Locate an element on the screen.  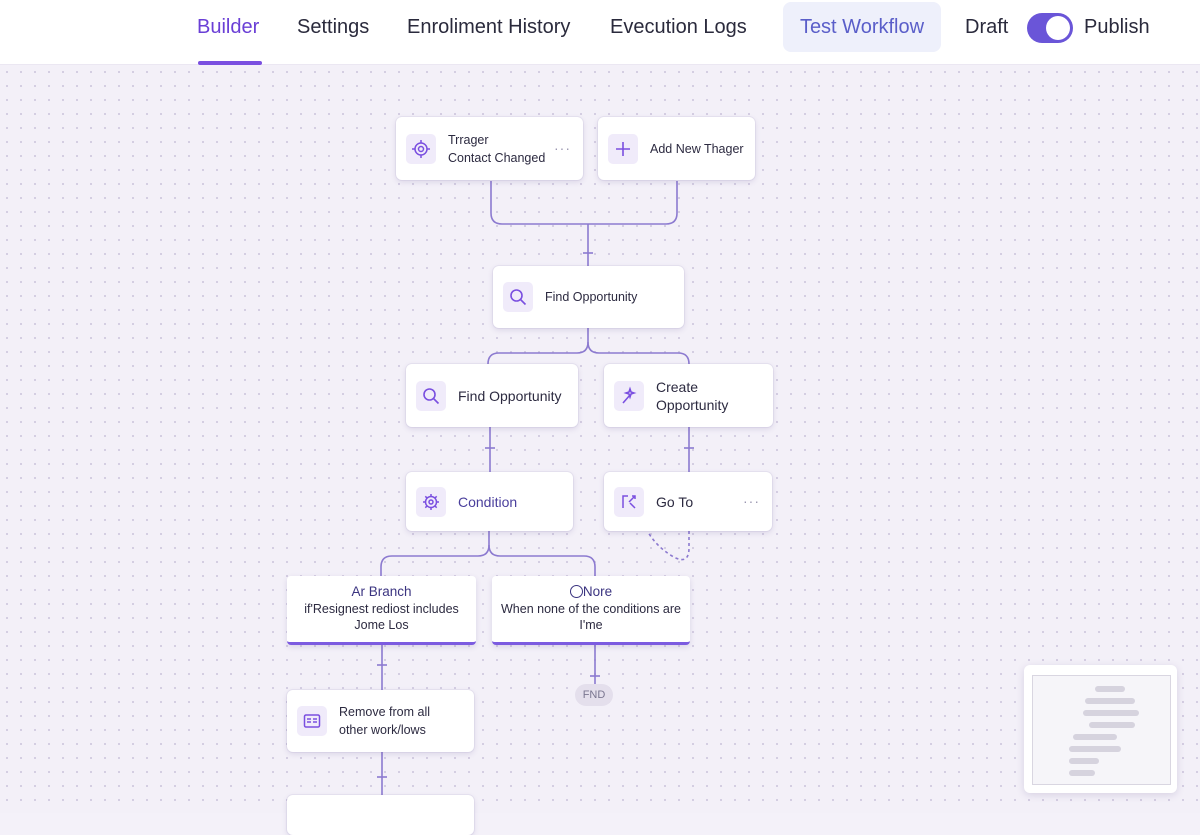
branch-a-line-1: if'Resignest rediost includes is located at coordinates (381, 609).